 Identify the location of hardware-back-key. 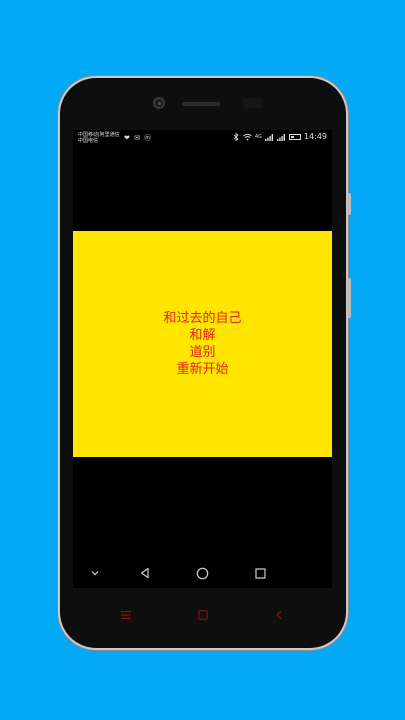
(279, 615).